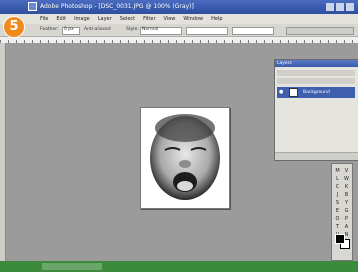 This screenshot has height=272, width=358. Describe the element at coordinates (72, 266) in the screenshot. I see `taskbar-item` at that location.